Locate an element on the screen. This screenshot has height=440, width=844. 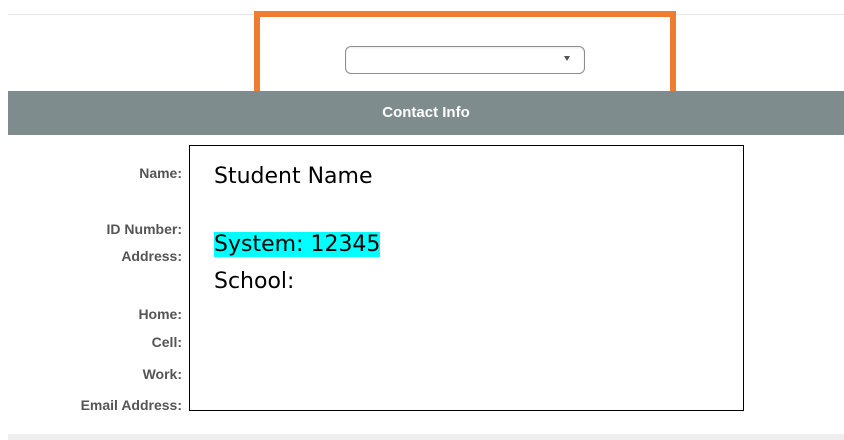
address-label: Address: is located at coordinates (151, 256).